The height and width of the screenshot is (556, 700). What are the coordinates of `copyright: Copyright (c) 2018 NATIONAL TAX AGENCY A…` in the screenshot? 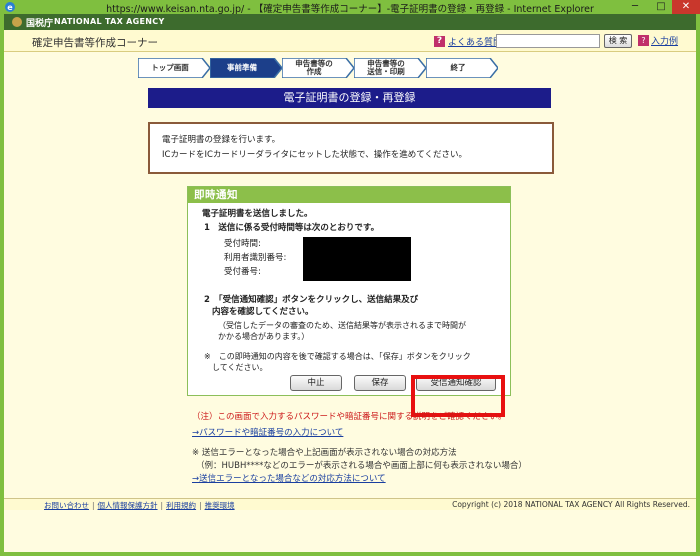 It's located at (571, 504).